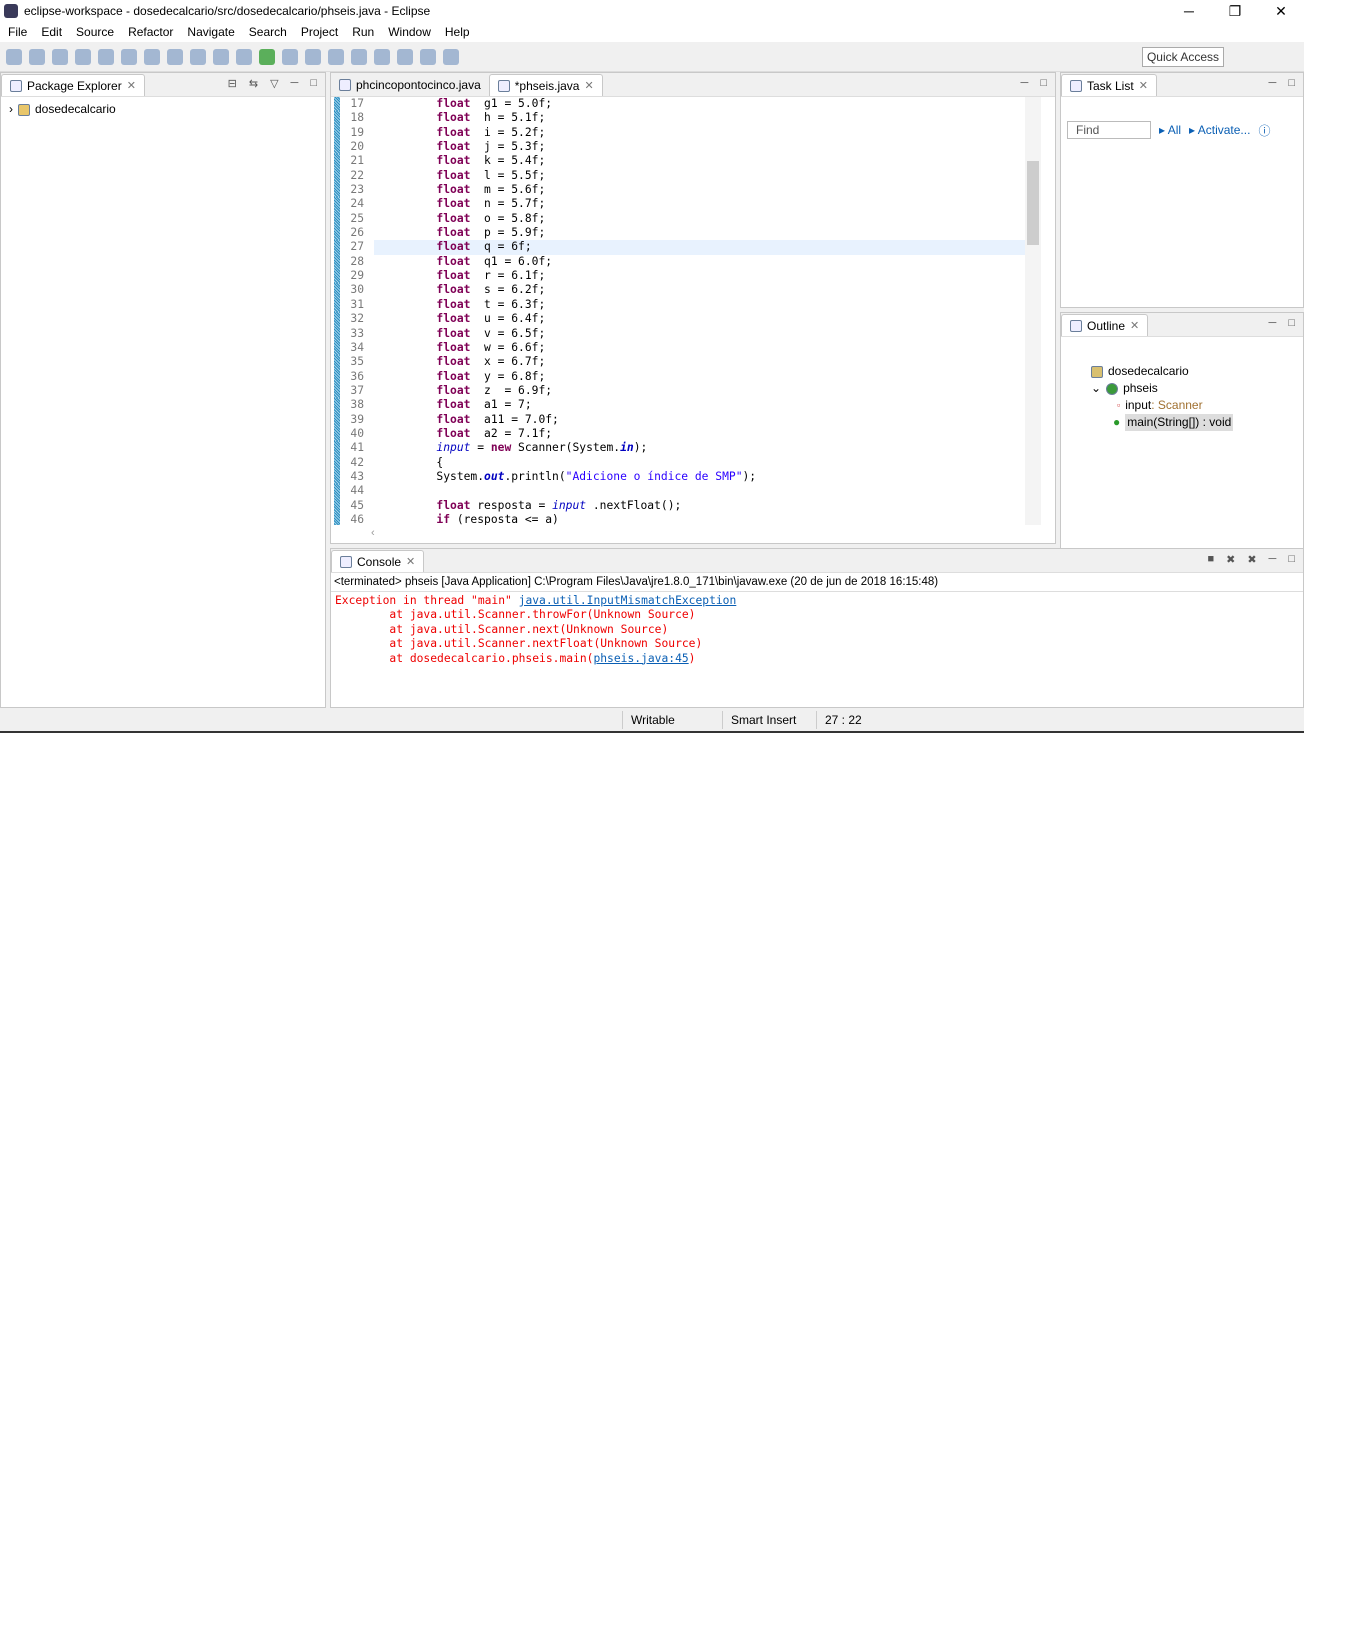 Image resolution: width=1366 pixels, height=1642 pixels. What do you see at coordinates (678, 118) in the screenshot?
I see `code-line: 18 float h = 5.1f;` at bounding box center [678, 118].